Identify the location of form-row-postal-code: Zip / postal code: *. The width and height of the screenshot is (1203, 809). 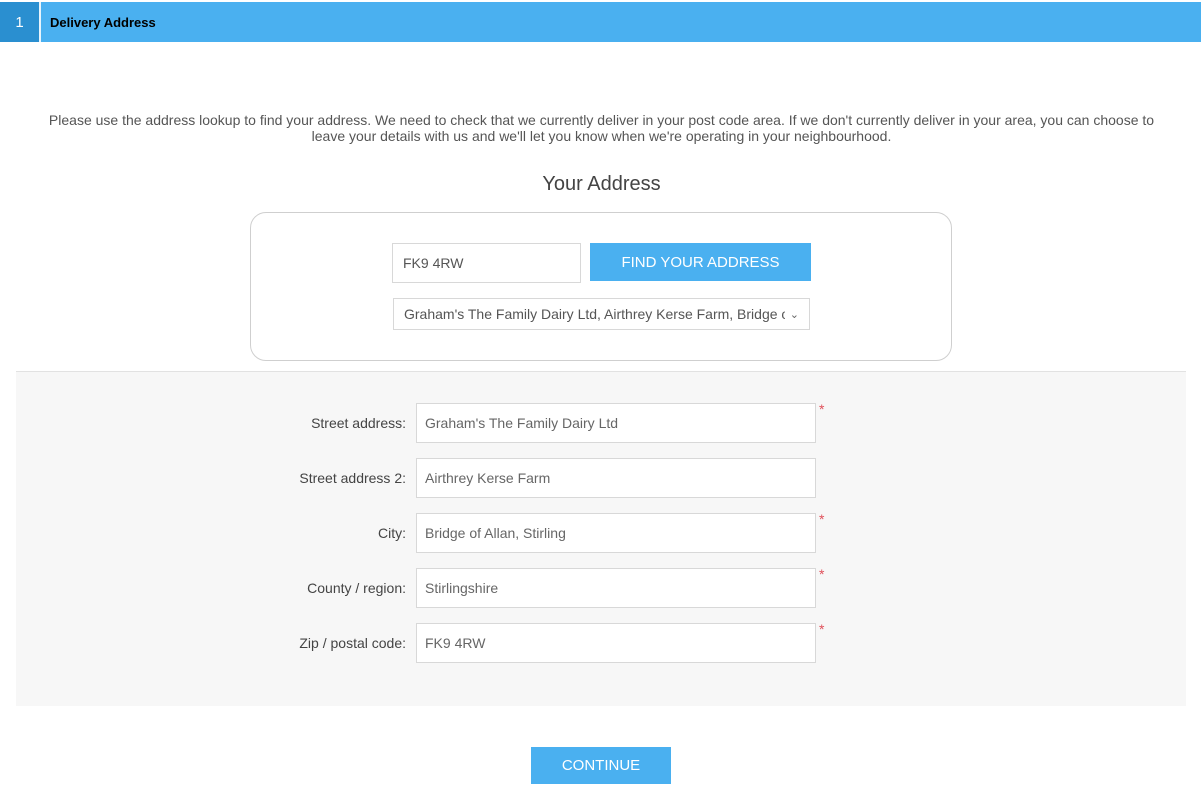
(601, 642).